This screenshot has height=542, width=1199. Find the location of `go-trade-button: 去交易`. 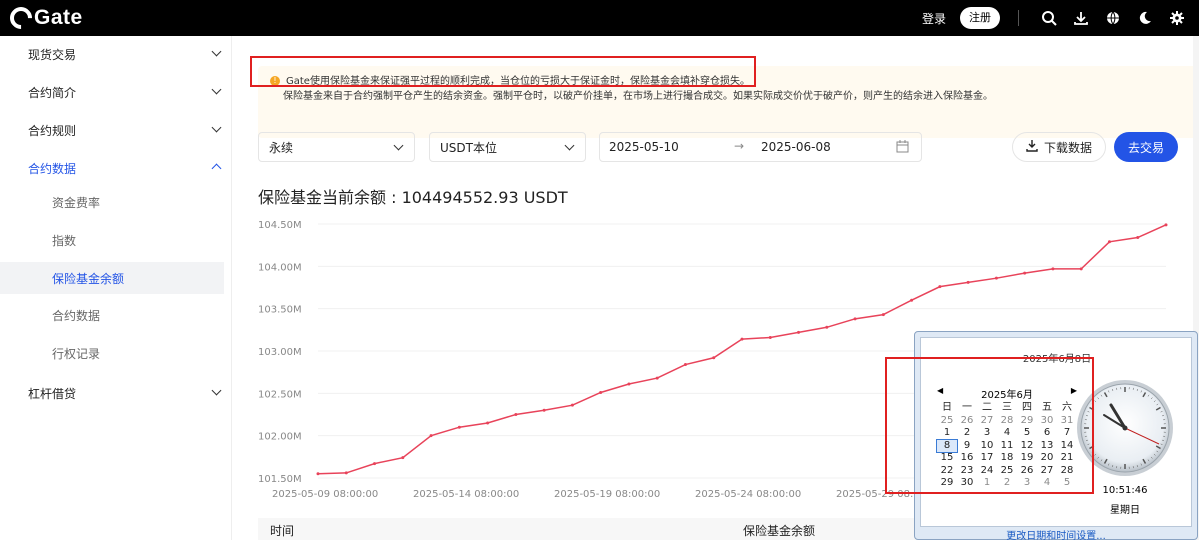

go-trade-button: 去交易 is located at coordinates (1146, 147).